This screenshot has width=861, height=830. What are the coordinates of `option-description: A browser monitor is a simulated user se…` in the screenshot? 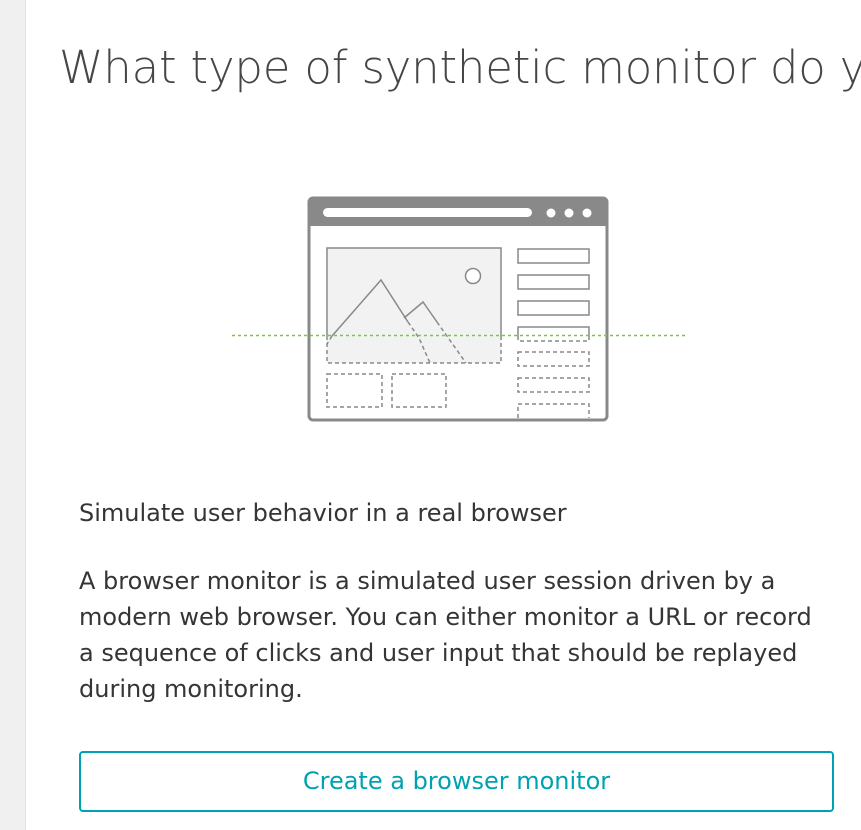 It's located at (445, 635).